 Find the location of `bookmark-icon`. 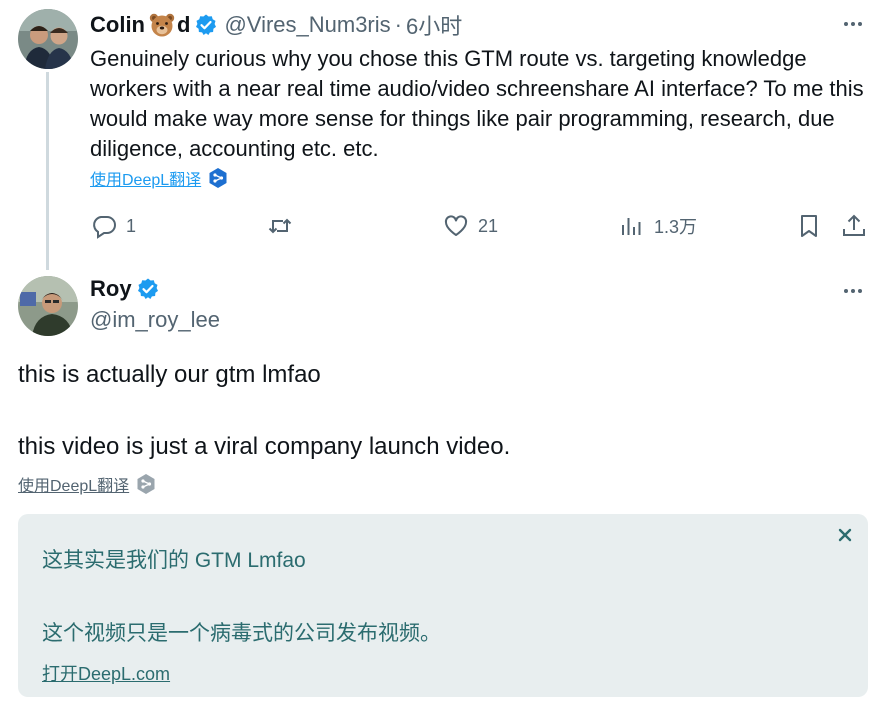

bookmark-icon is located at coordinates (809, 226).